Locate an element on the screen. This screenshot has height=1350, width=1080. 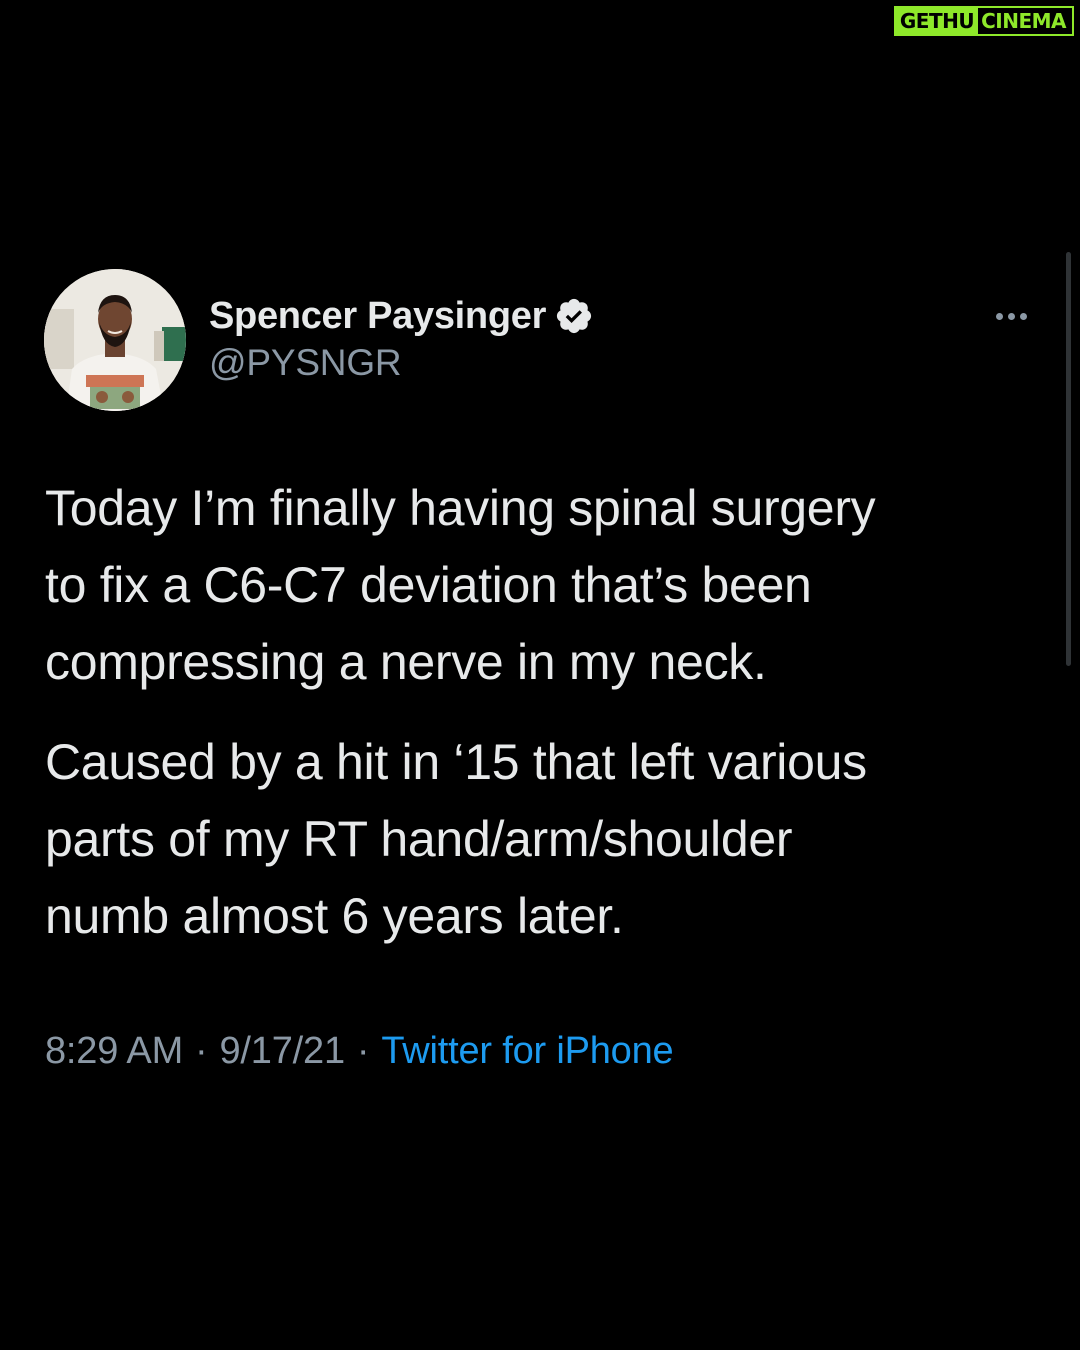
author-handle: @PYSNGR is located at coordinates (305, 363).